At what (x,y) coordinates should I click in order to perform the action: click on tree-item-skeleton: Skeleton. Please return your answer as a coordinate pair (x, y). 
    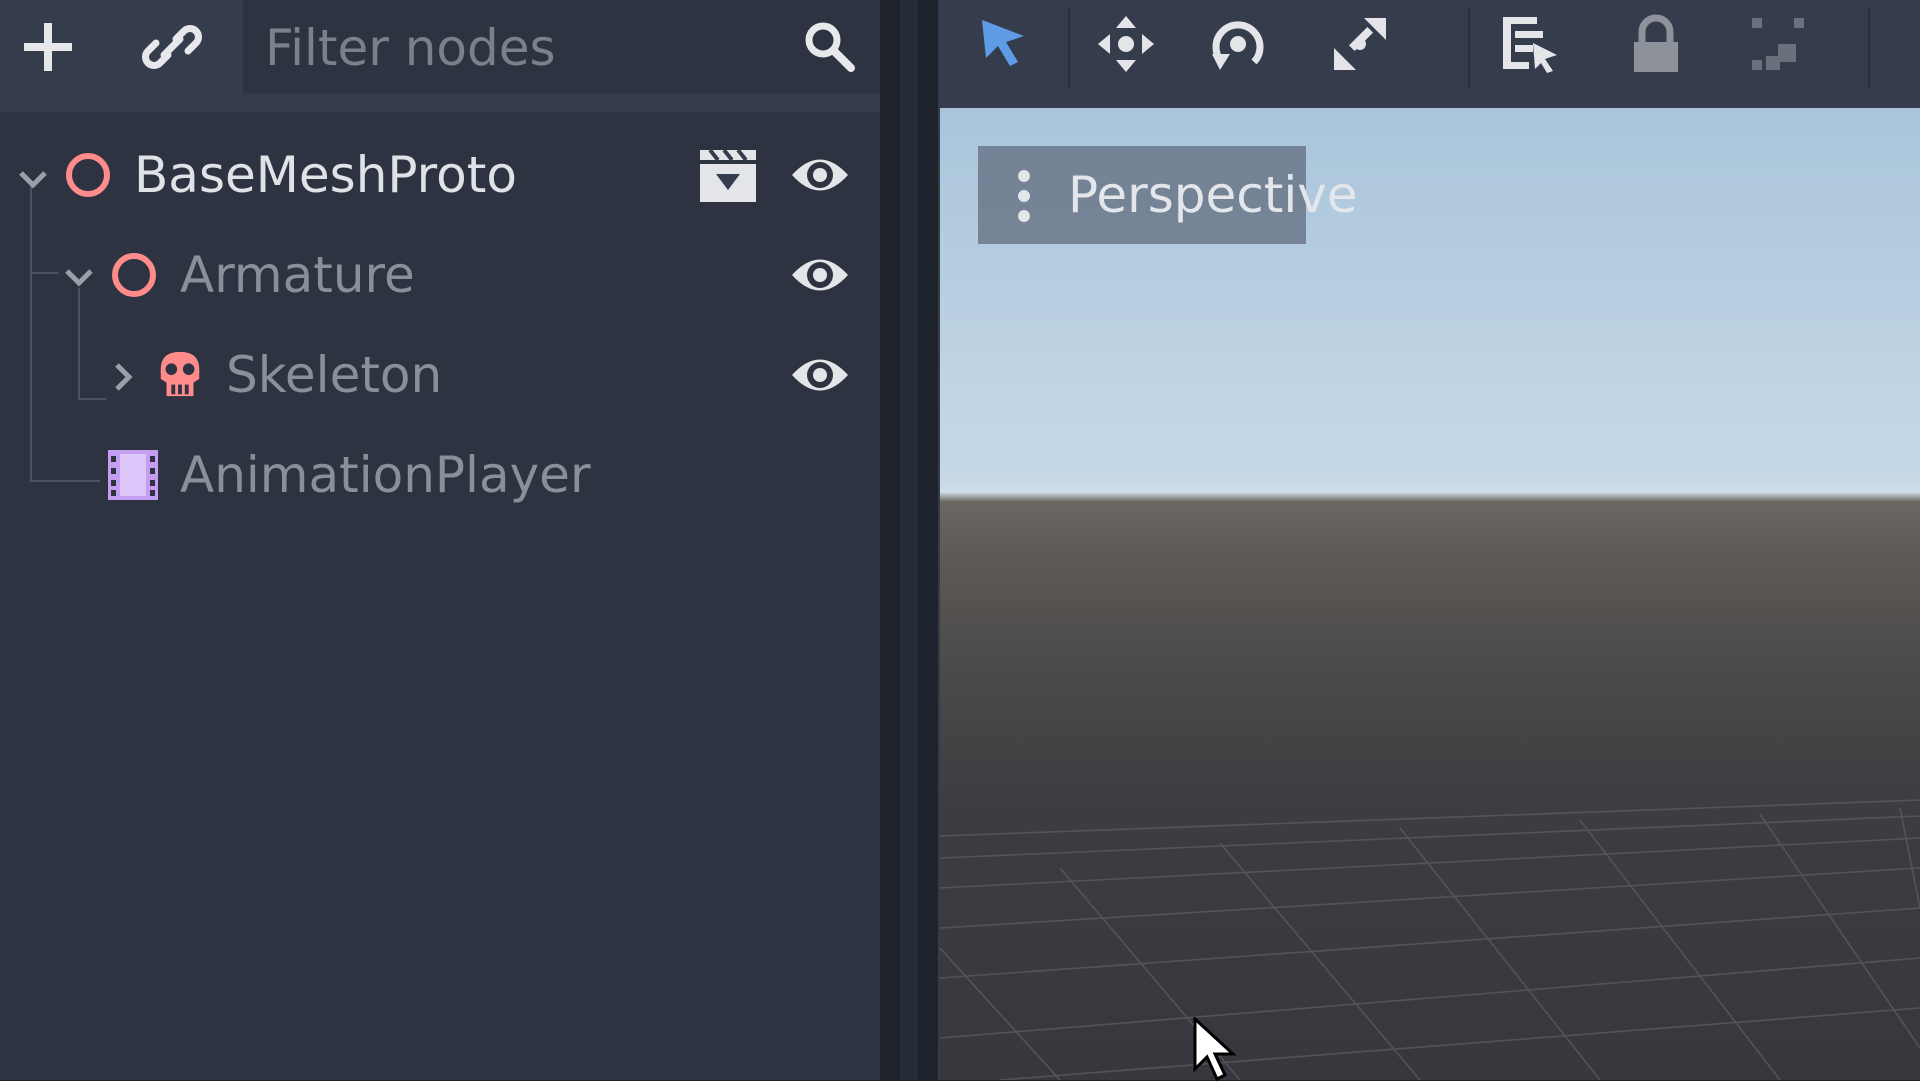
    Looking at the image, I should click on (440, 375).